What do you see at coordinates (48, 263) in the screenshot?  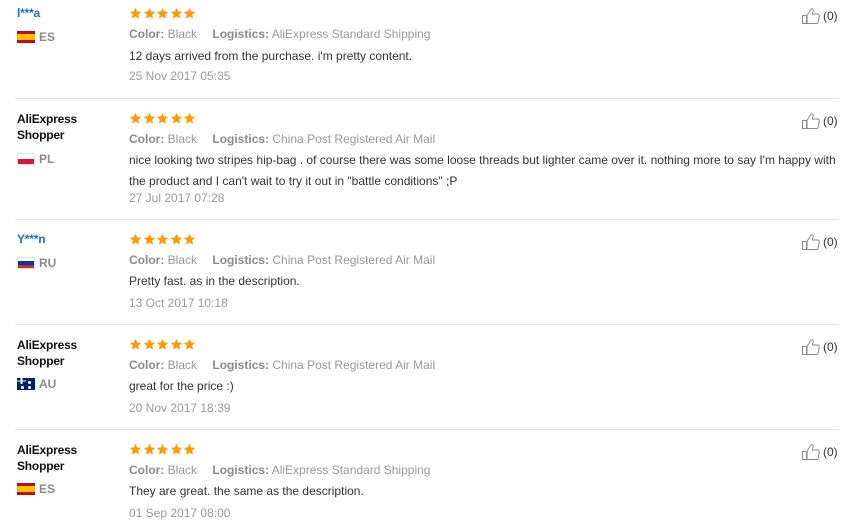 I see `country-code: RU` at bounding box center [48, 263].